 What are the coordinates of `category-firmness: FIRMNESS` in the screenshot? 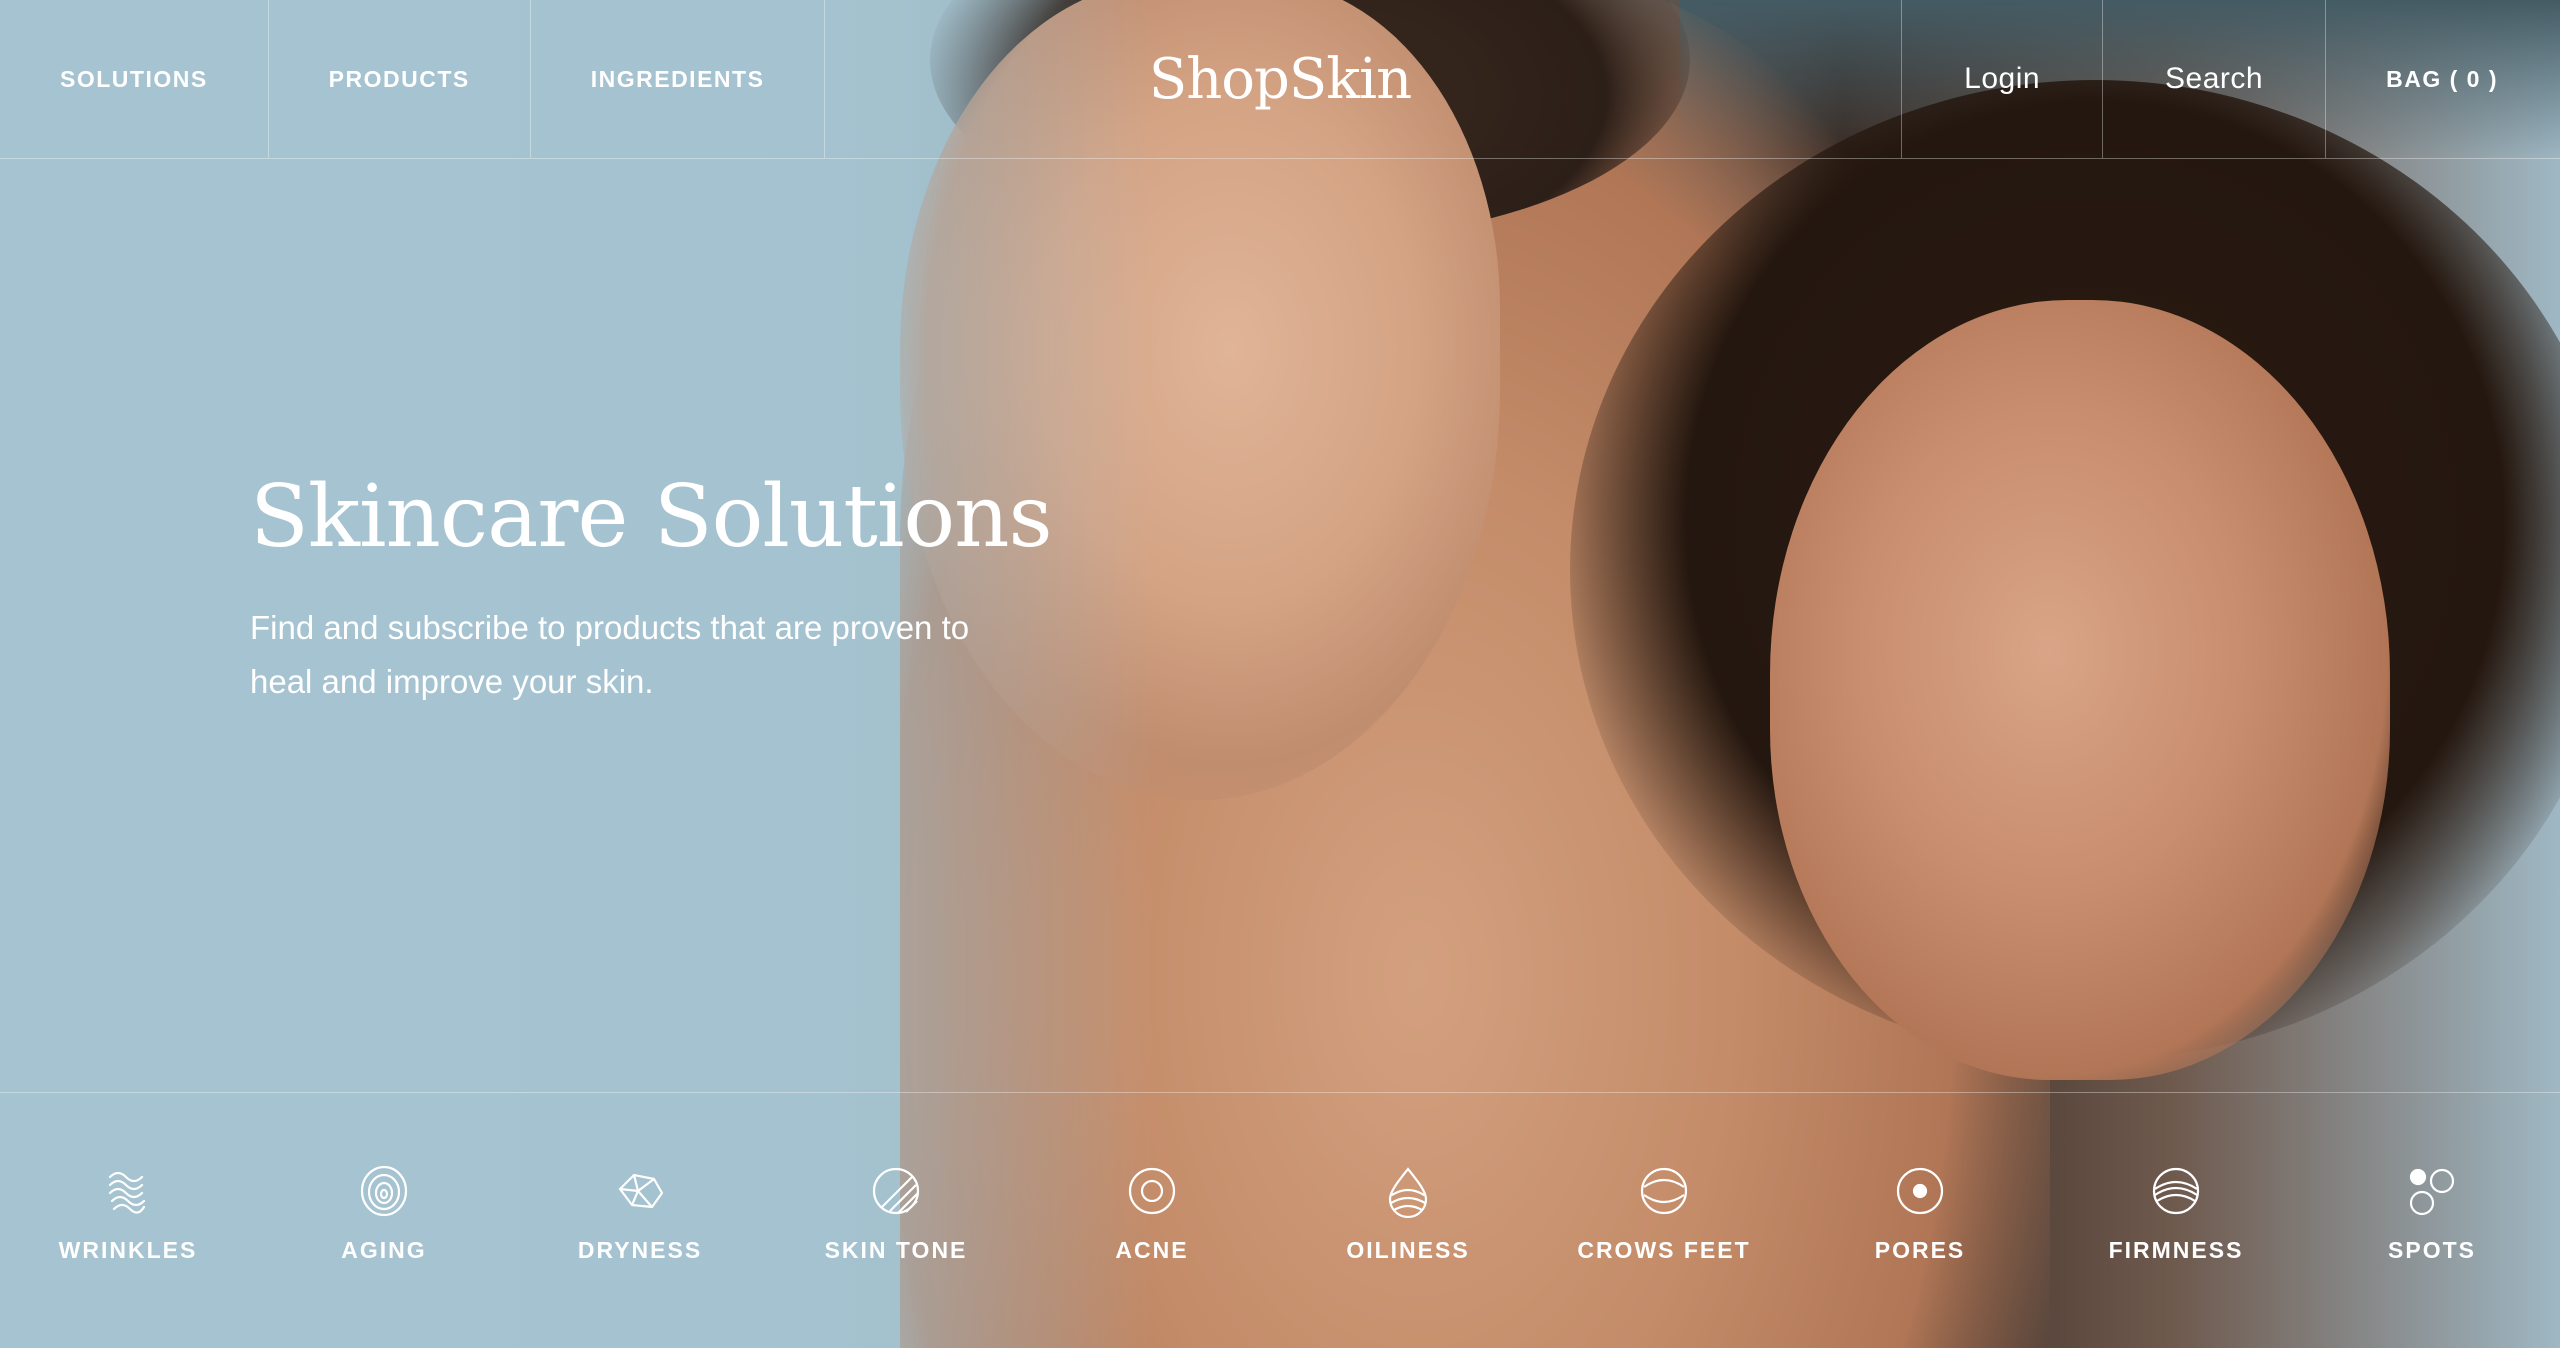 It's located at (2176, 1213).